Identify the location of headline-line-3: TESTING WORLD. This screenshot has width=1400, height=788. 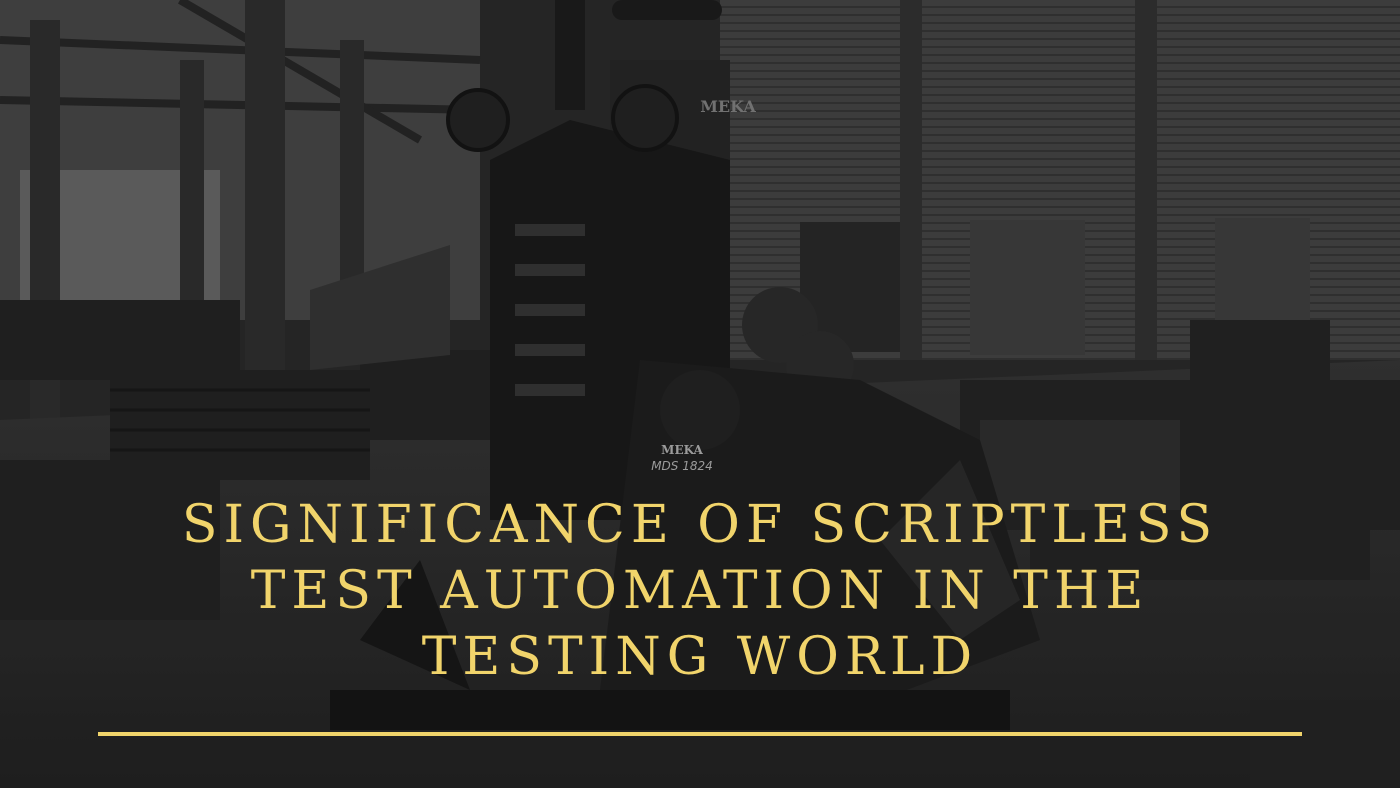
(700, 657).